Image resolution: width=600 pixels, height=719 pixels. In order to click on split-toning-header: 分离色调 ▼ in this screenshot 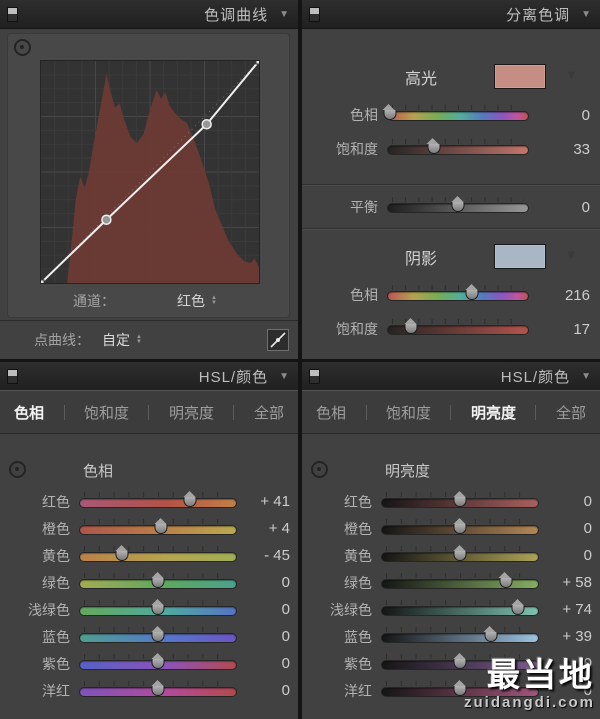, I will do `click(451, 14)`.